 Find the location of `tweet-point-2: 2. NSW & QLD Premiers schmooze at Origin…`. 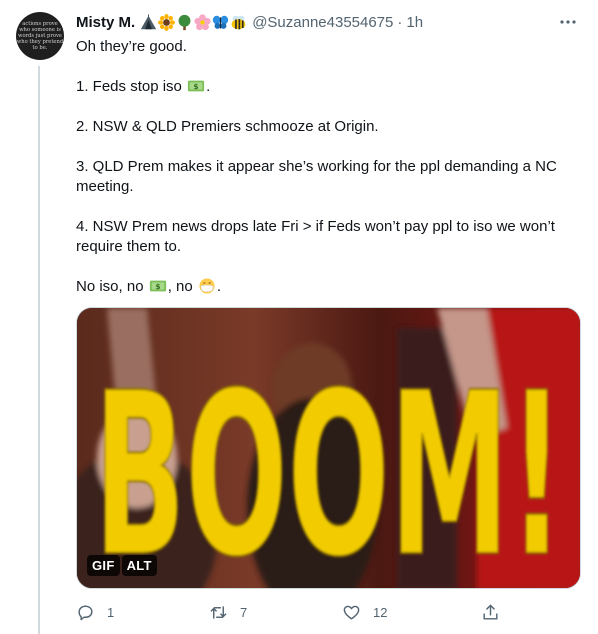

tweet-point-2: 2. NSW & QLD Premiers schmooze at Origin… is located at coordinates (227, 126).